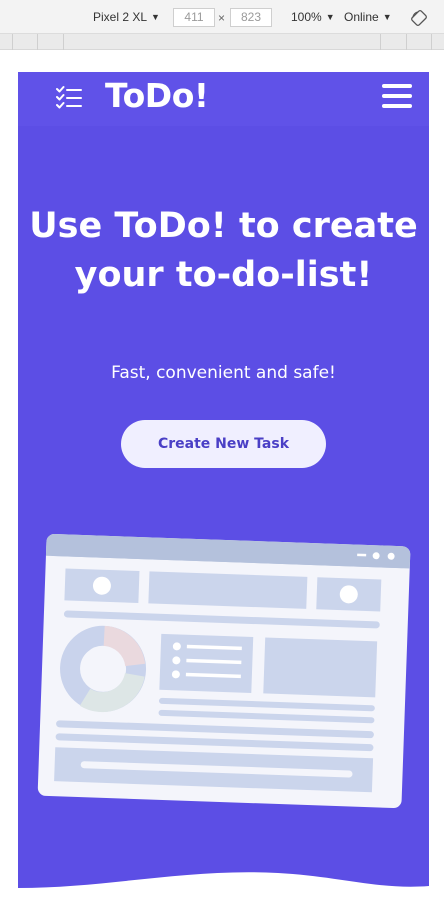 Image resolution: width=444 pixels, height=913 pixels. Describe the element at coordinates (157, 95) in the screenshot. I see `brand-title: ToDo!` at that location.